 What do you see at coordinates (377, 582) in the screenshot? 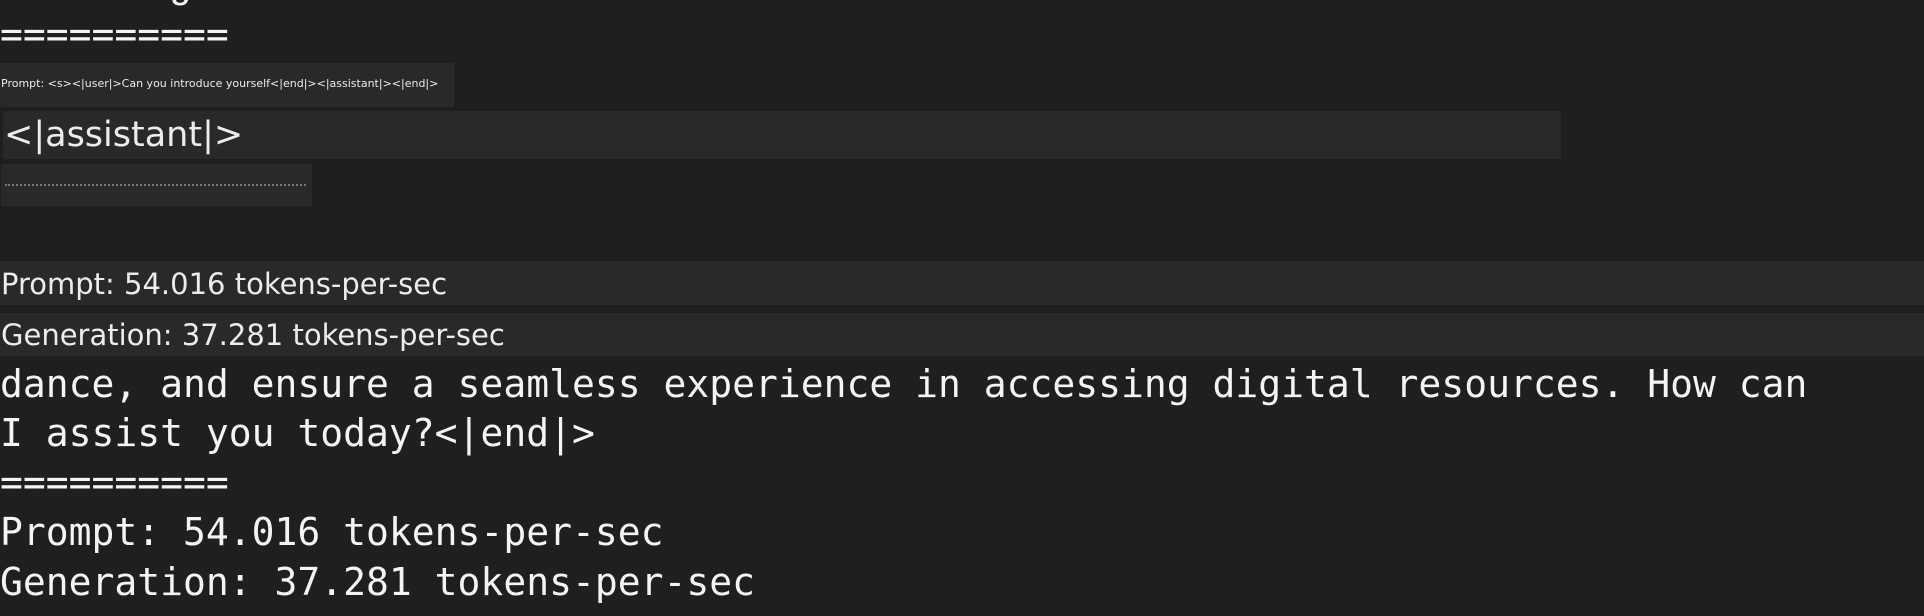
I see `generation-speed-line: Generation: 37.281 tokens-per-sec` at bounding box center [377, 582].